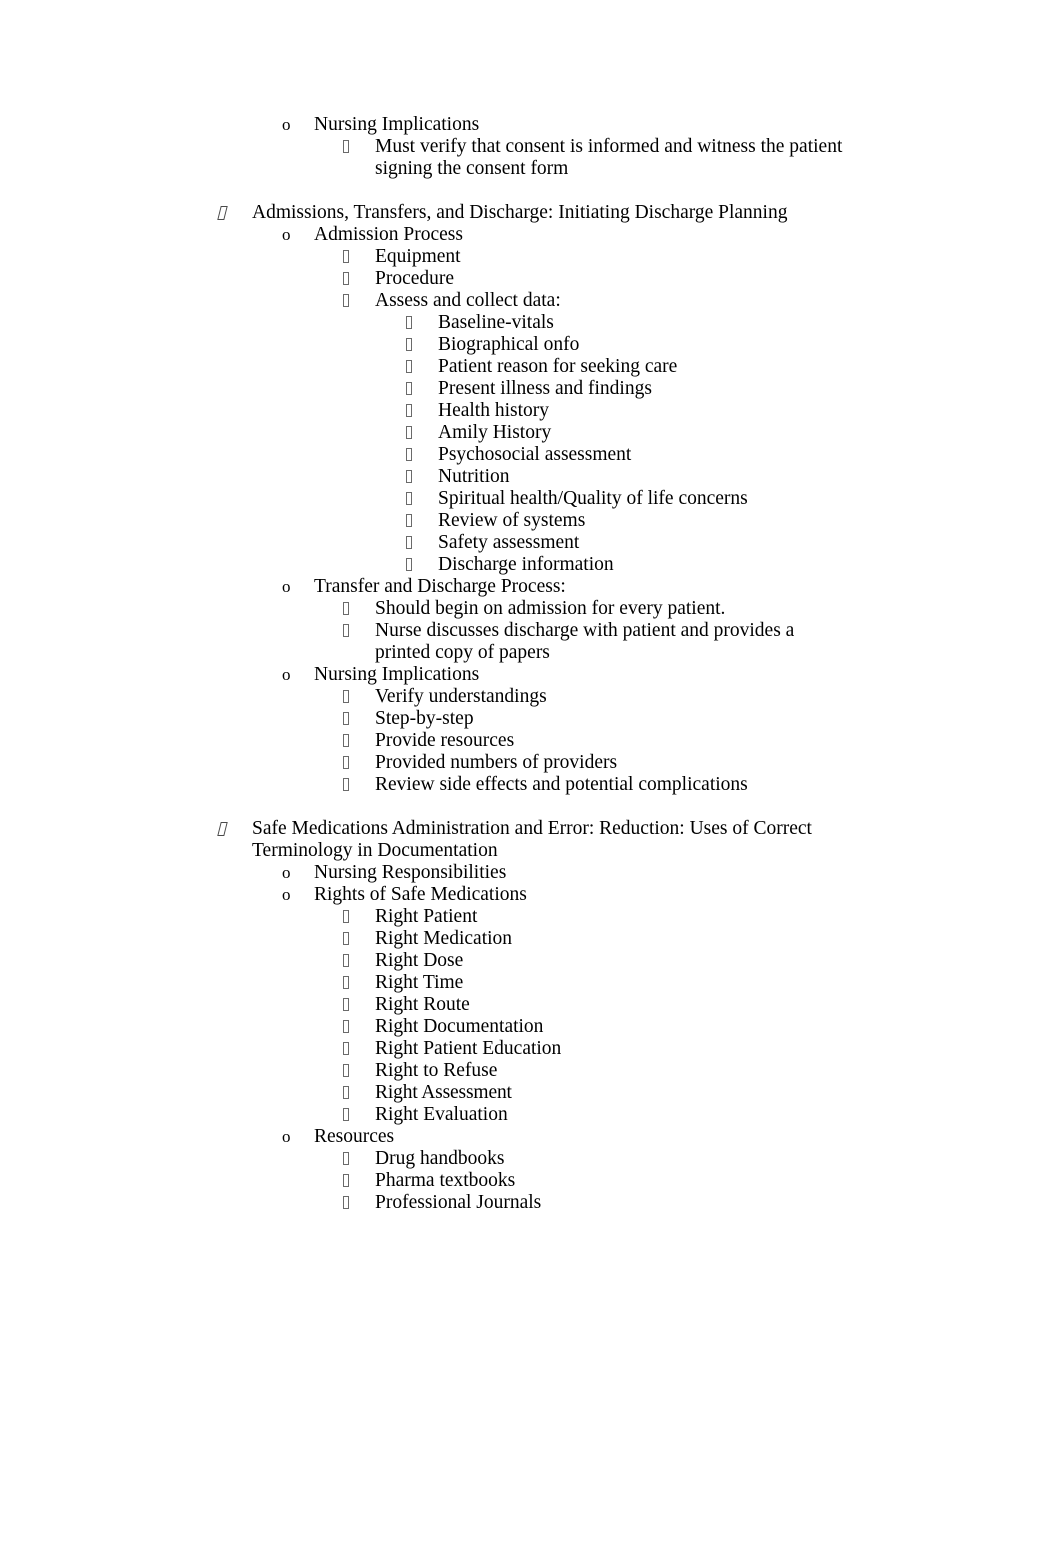 The height and width of the screenshot is (1561, 1062). Describe the element at coordinates (496, 762) in the screenshot. I see `outline-item-text: Provided numbers of providers` at that location.